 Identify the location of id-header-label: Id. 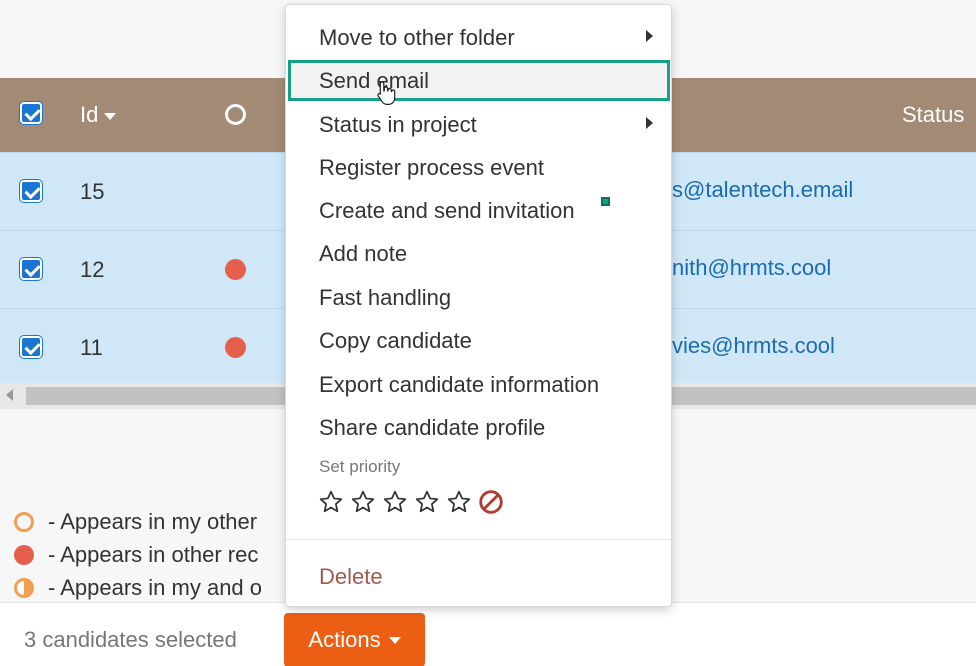
(89, 114).